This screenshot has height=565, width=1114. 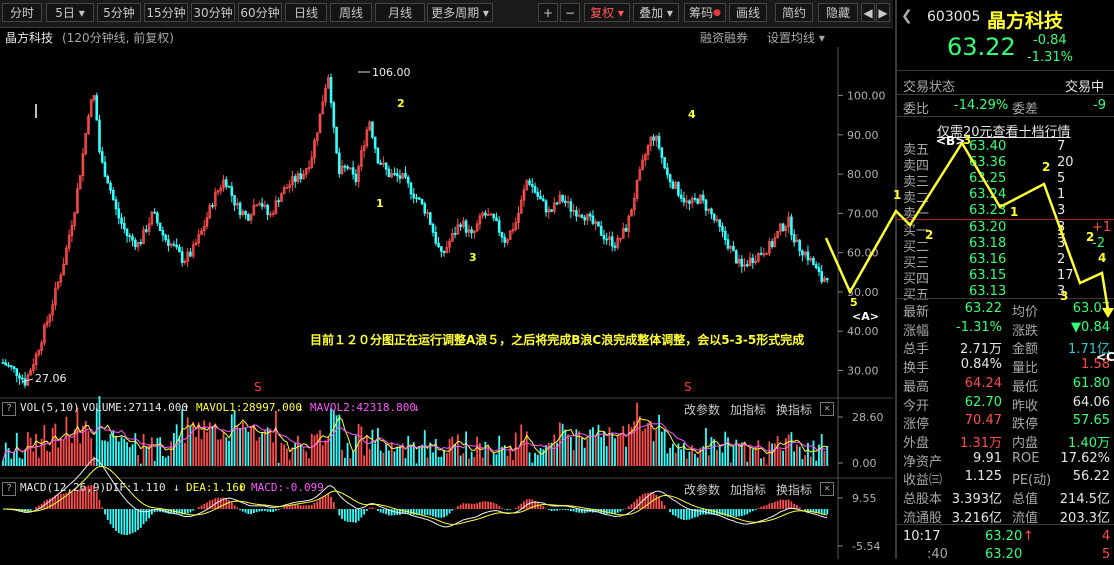 What do you see at coordinates (656, 12) in the screenshot?
I see `overlay-button: 叠加 ▾` at bounding box center [656, 12].